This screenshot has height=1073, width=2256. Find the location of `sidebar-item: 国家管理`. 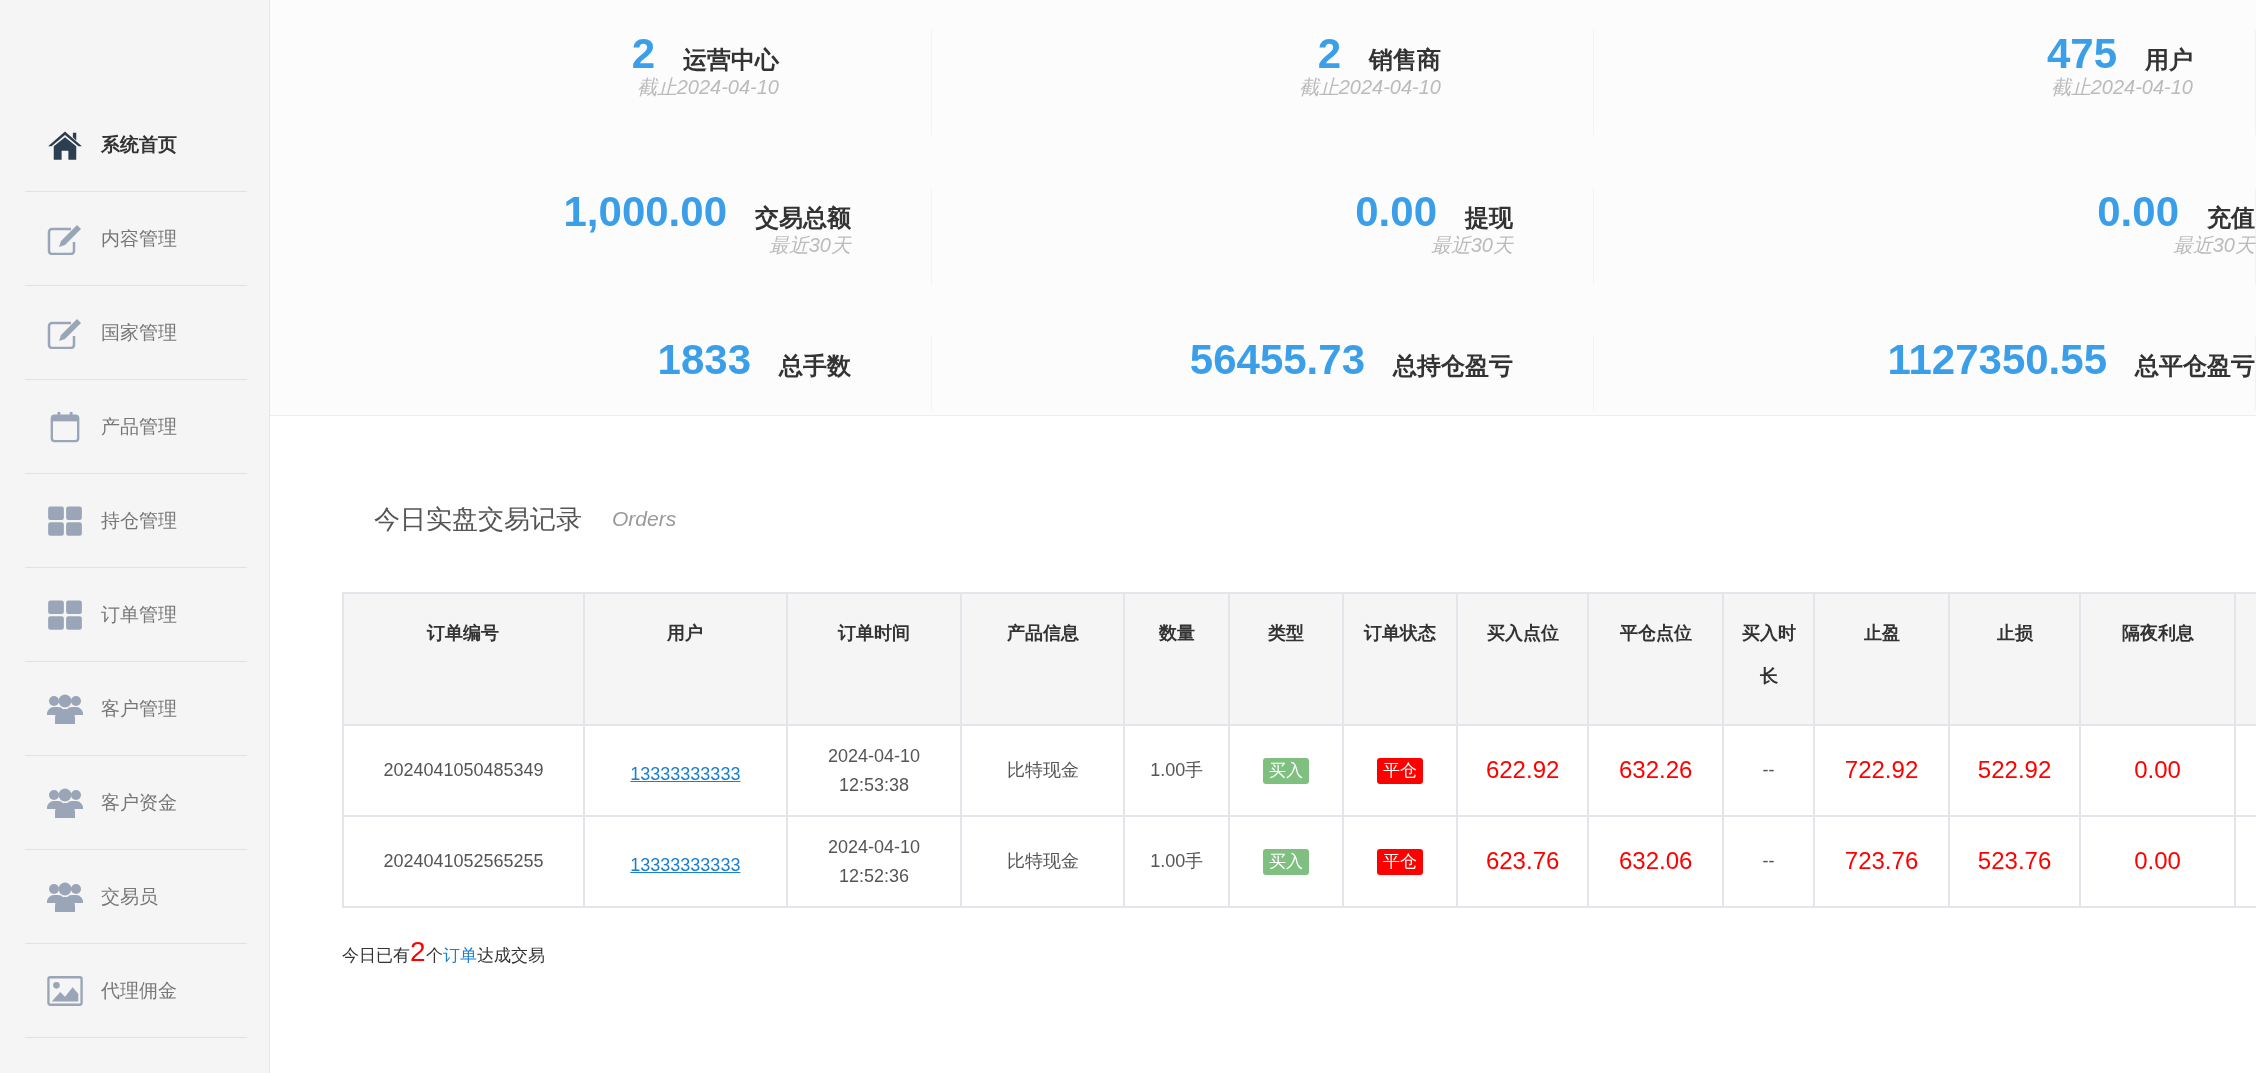

sidebar-item: 国家管理 is located at coordinates (136, 333).